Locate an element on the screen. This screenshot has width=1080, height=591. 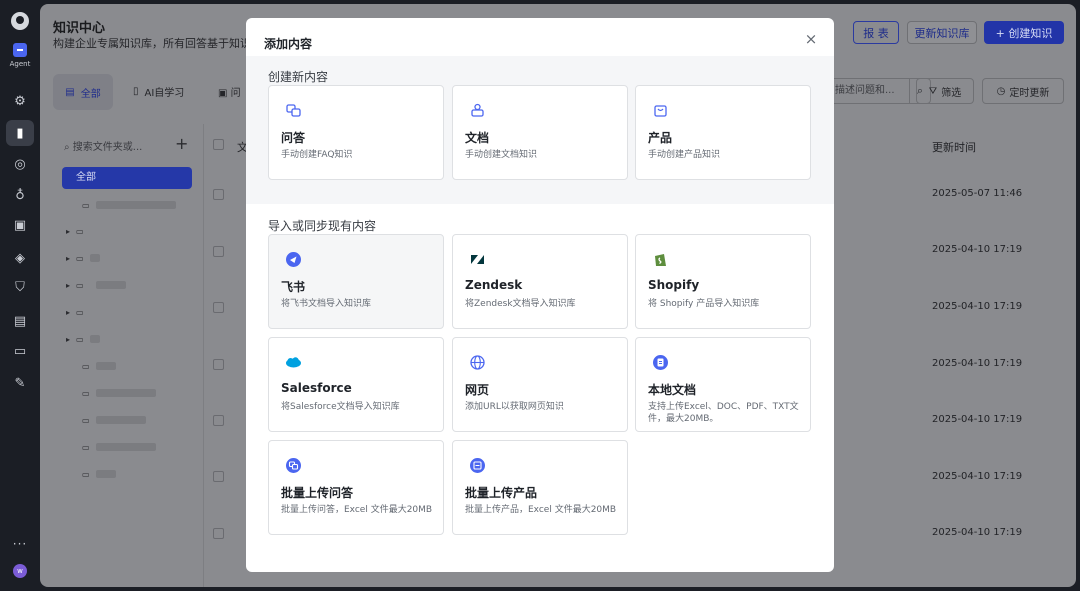
import-feishu-card: 飞书 将飞书文档导入知识库 is located at coordinates (356, 281).